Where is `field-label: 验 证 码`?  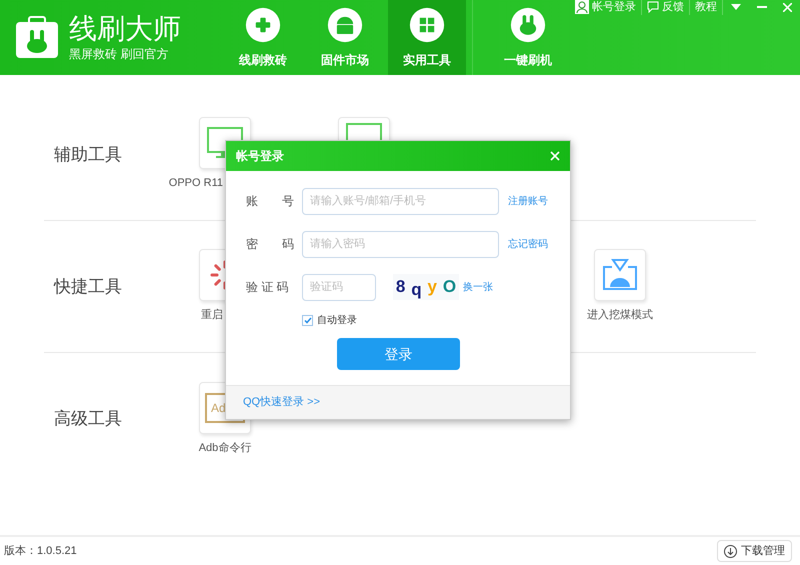 field-label: 验 证 码 is located at coordinates (268, 287).